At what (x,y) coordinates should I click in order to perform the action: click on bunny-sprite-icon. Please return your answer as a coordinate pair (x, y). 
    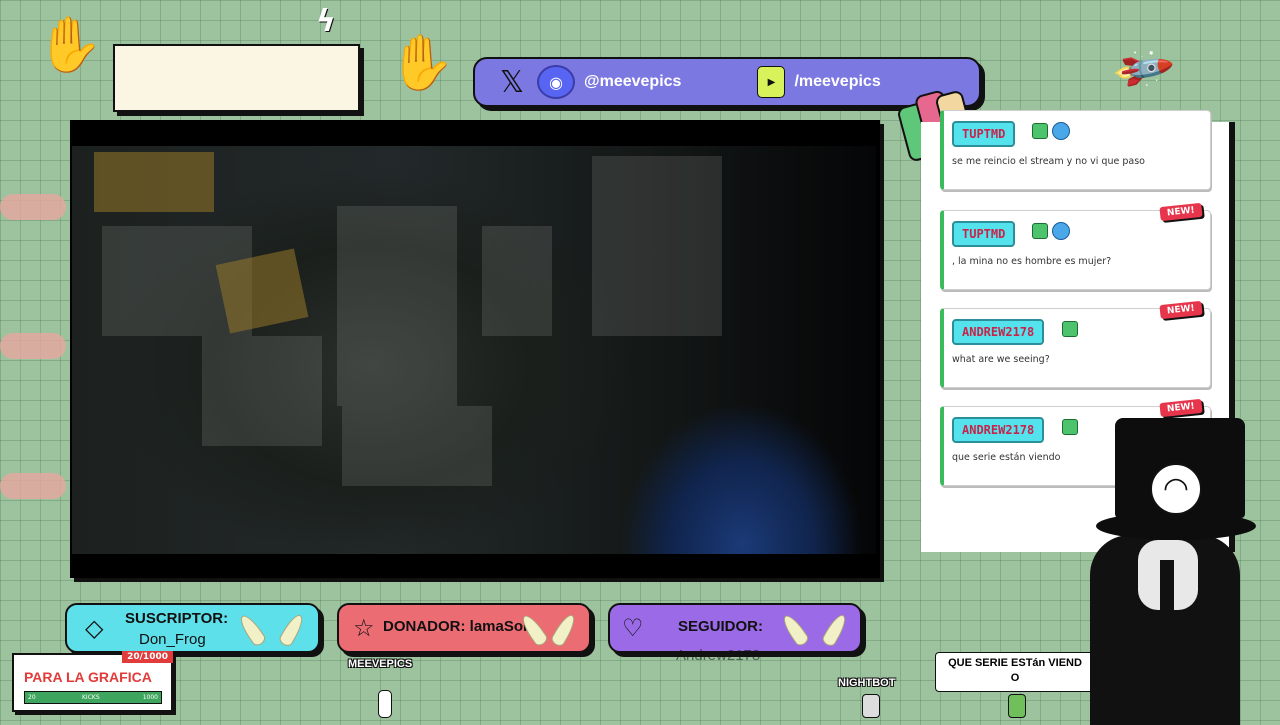
    Looking at the image, I should click on (385, 704).